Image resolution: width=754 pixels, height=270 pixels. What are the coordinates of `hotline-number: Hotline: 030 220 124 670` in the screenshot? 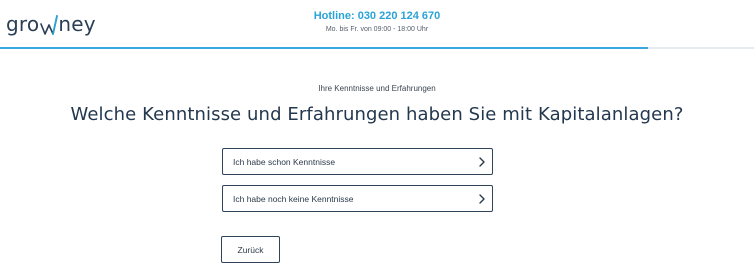 It's located at (377, 16).